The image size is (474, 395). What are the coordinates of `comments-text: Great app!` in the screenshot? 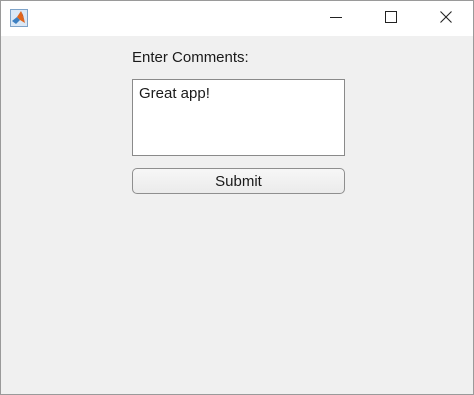 It's located at (174, 93).